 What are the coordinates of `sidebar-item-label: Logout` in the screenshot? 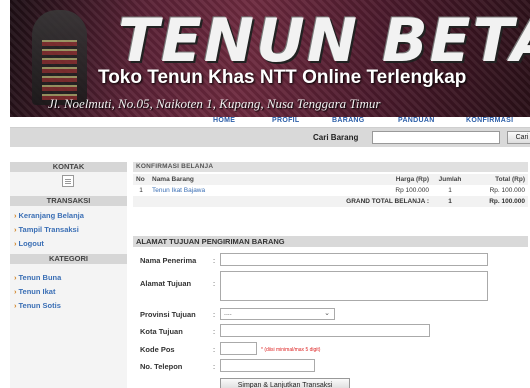 It's located at (31, 243).